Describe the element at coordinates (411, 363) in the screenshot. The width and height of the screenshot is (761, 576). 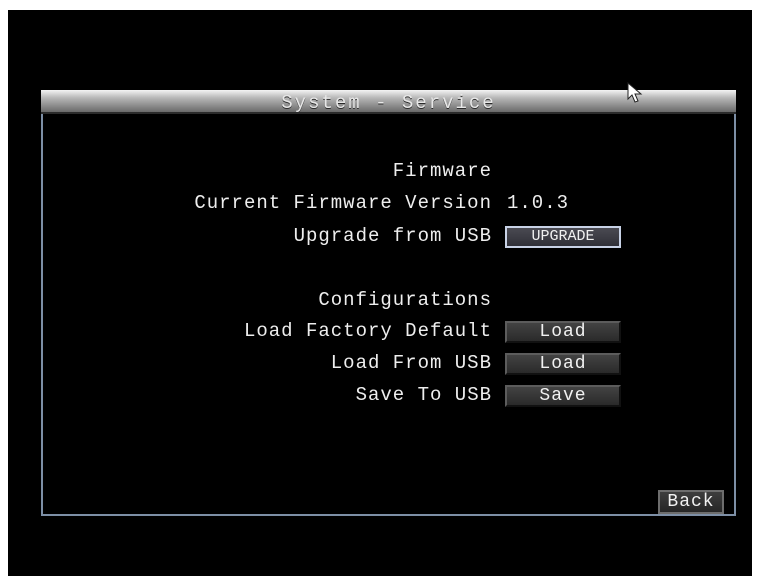
I see `load-from-usb-label: Load From USB` at that location.